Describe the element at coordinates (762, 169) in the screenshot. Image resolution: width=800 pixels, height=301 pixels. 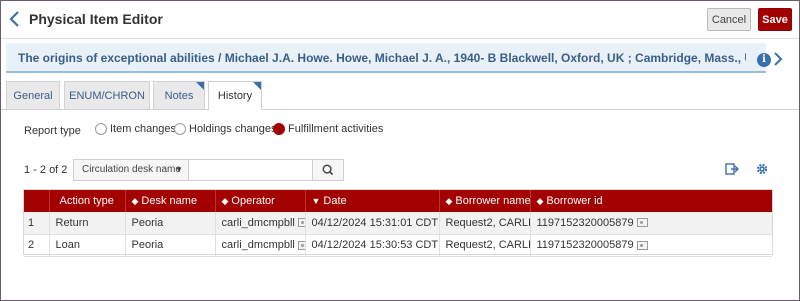
I see `gear-icon` at that location.